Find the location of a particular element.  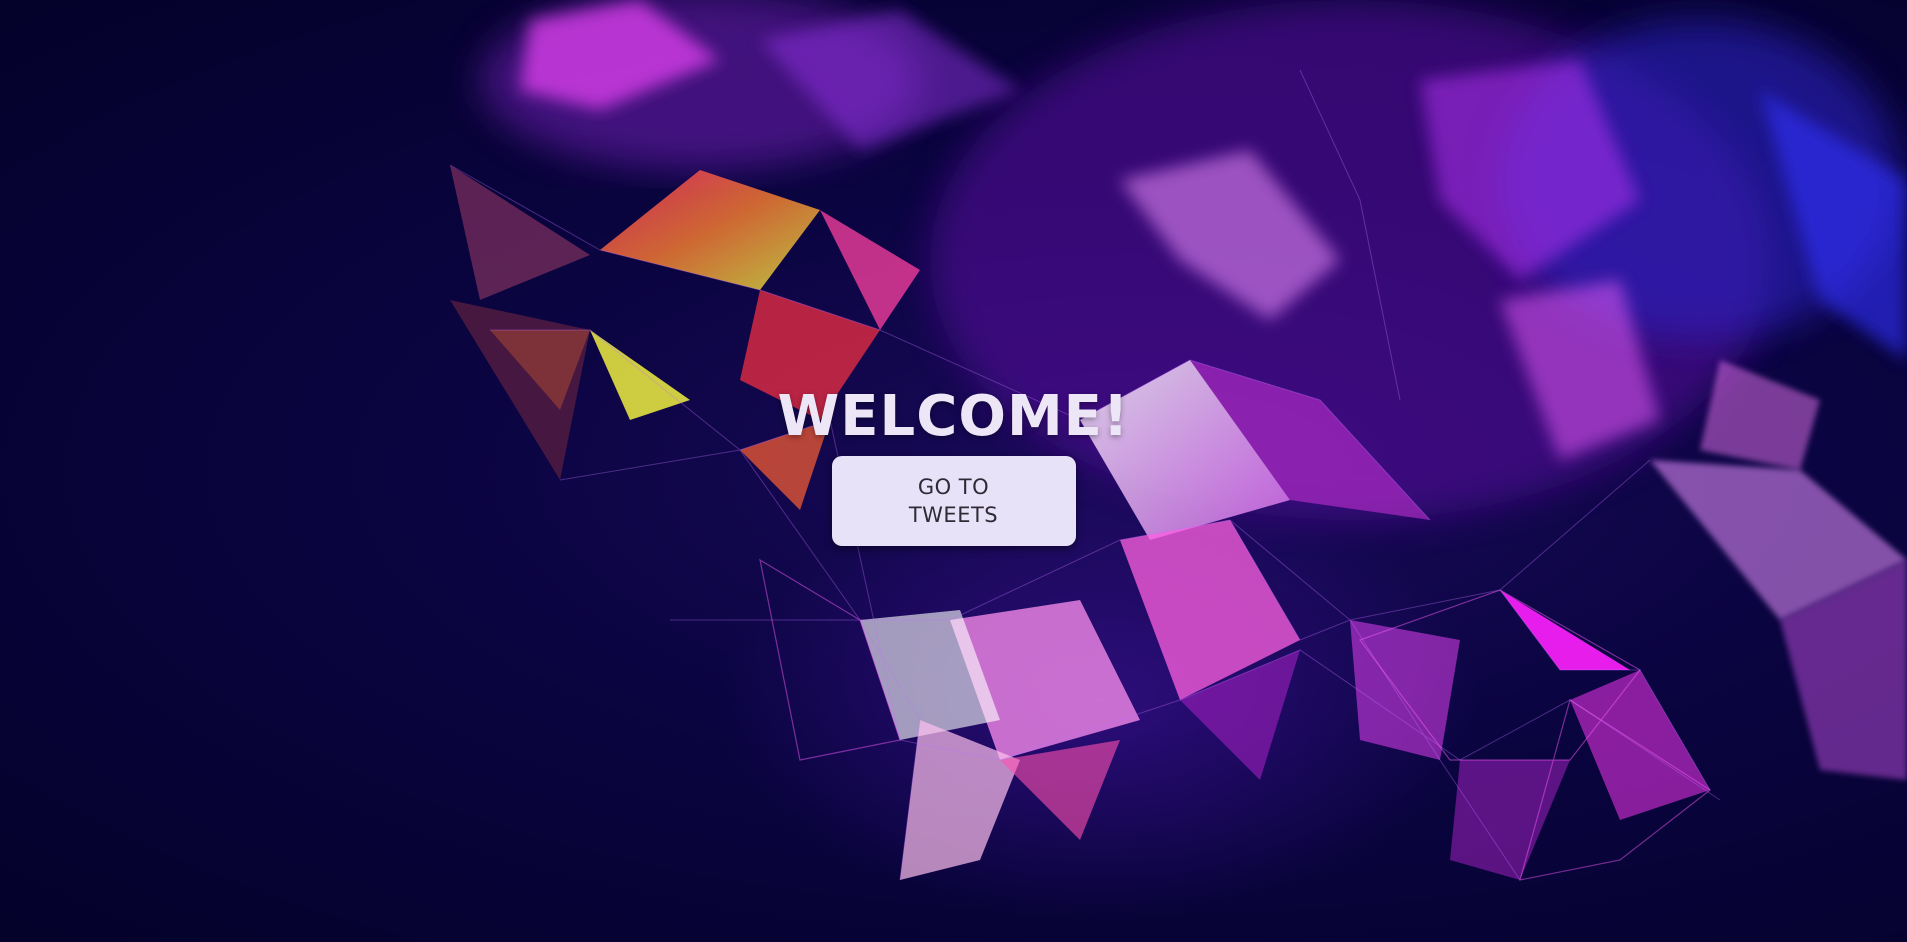

go-to-tweets-label: GO TO TWEETS is located at coordinates (953, 501).